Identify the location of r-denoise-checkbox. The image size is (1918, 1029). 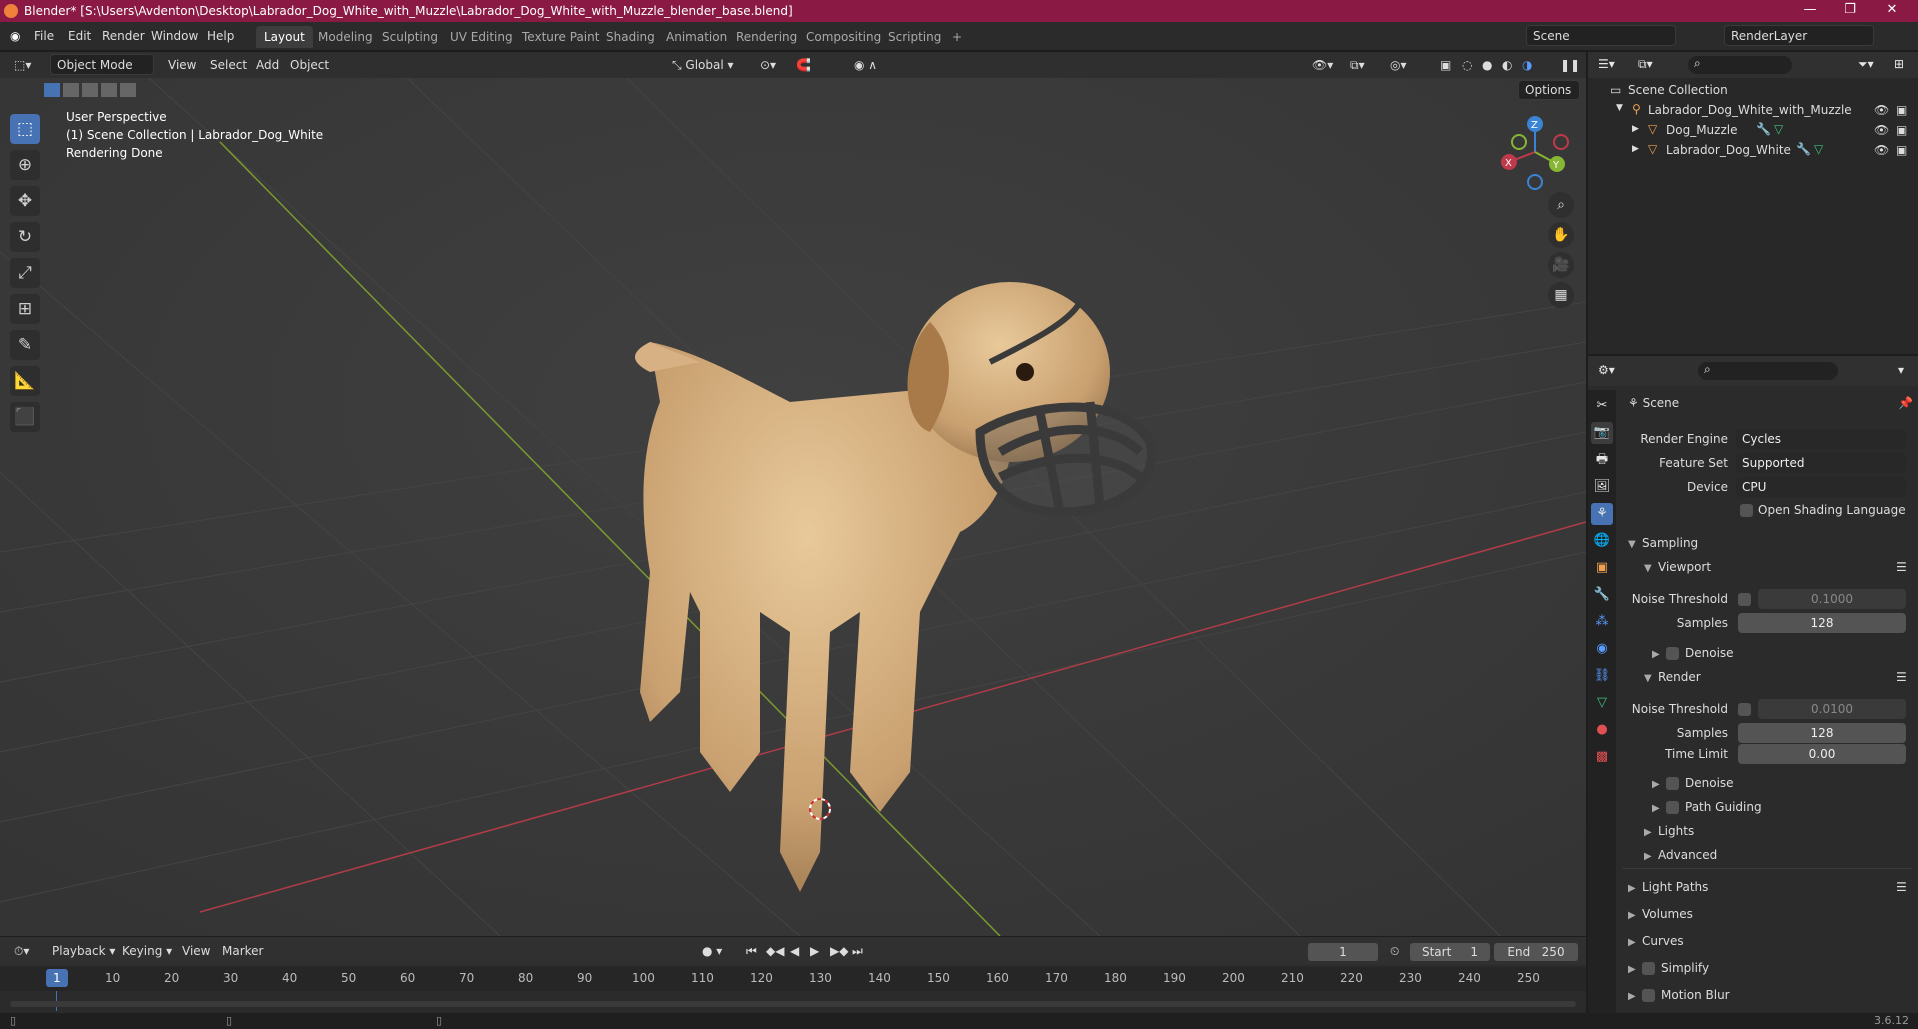
(1672, 783).